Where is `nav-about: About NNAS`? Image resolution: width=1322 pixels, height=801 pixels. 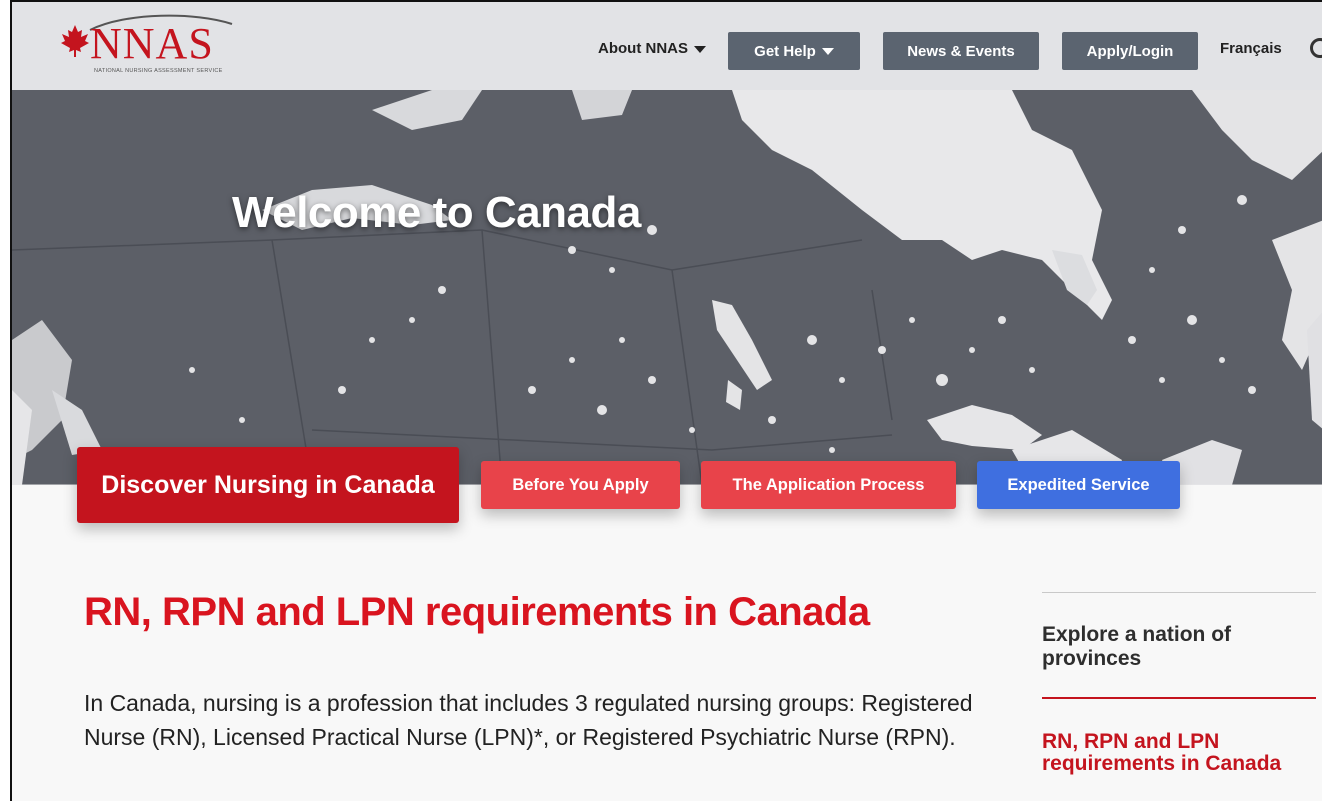
nav-about: About NNAS is located at coordinates (652, 48).